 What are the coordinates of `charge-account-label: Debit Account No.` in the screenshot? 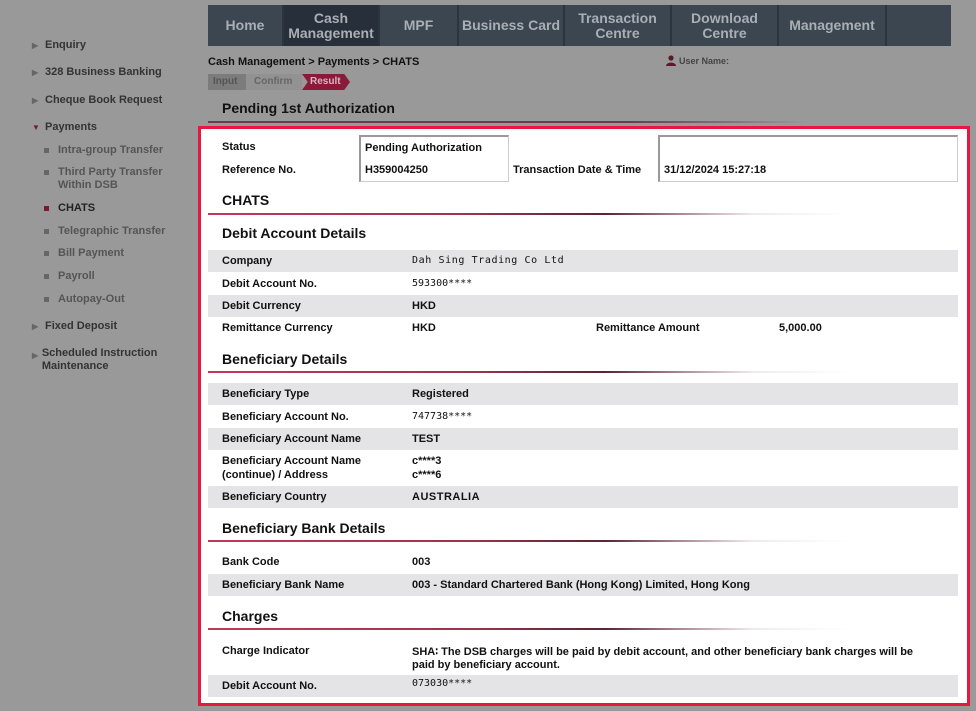 It's located at (269, 686).